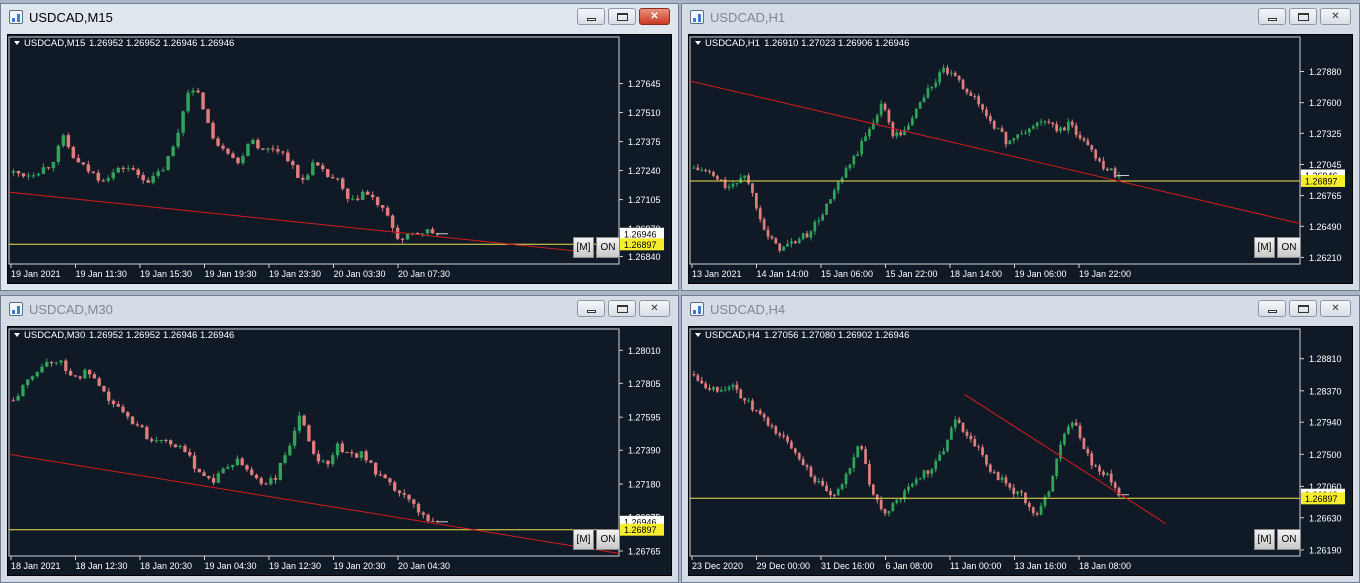  What do you see at coordinates (339, 18) in the screenshot?
I see `window-titlebar: USDCAD,M15 ✕` at bounding box center [339, 18].